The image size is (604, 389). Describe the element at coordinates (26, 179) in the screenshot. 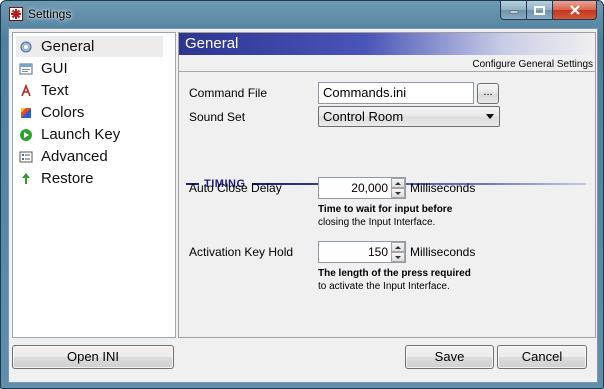

I see `restore-icon` at that location.